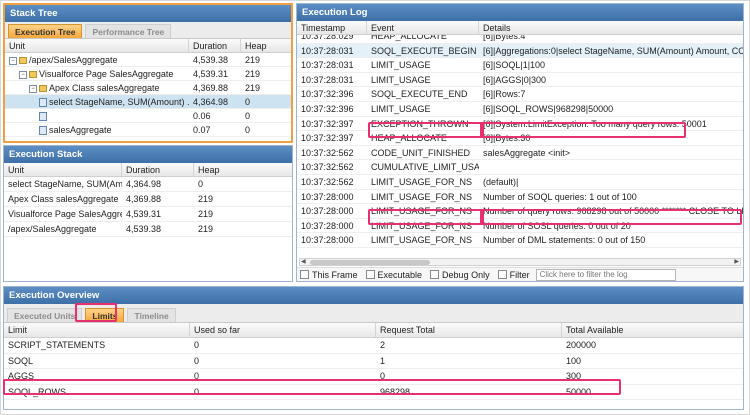 The image size is (750, 415). What do you see at coordinates (736, 262) in the screenshot?
I see `scrollbar-right-arrow: ▶` at bounding box center [736, 262].